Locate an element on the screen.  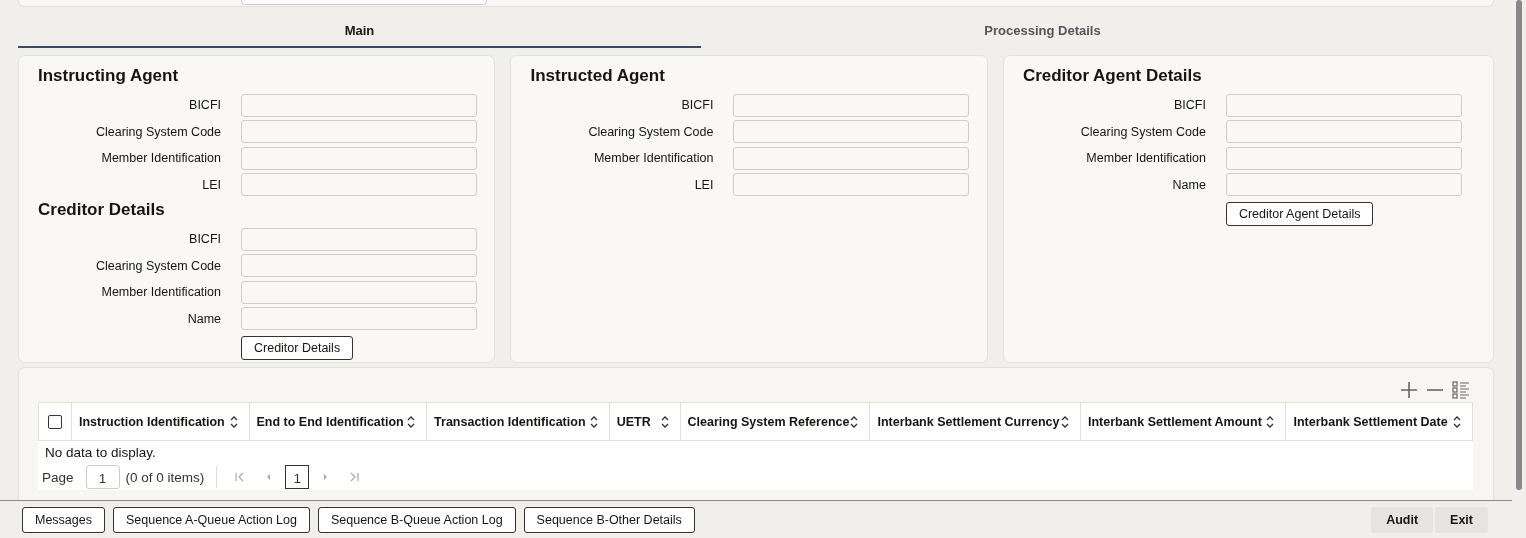
scrollbar is located at coordinates (1519, 250).